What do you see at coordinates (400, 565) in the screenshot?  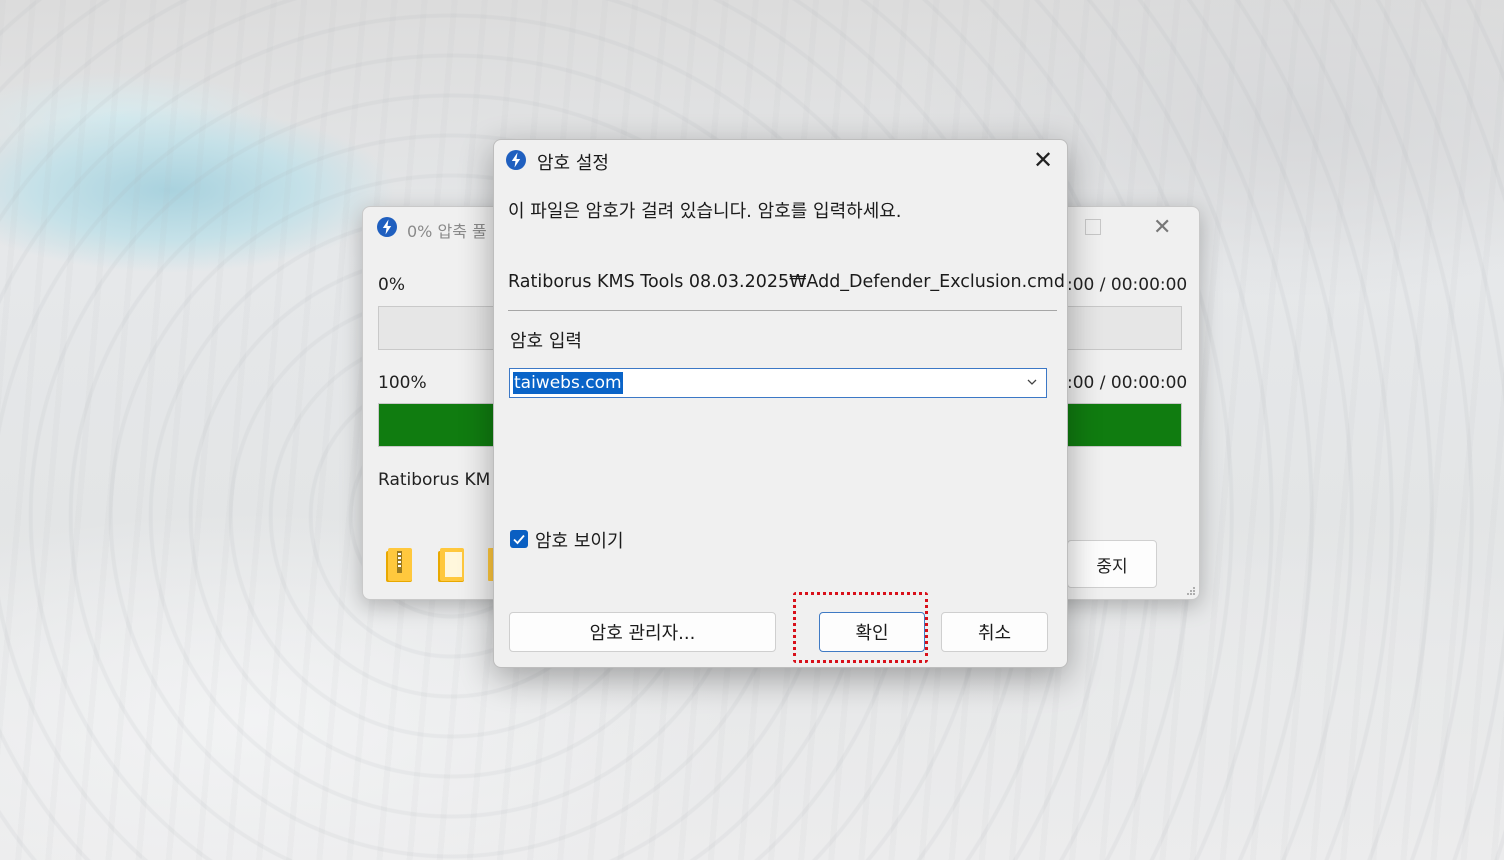 I see `zip-folder-icon` at bounding box center [400, 565].